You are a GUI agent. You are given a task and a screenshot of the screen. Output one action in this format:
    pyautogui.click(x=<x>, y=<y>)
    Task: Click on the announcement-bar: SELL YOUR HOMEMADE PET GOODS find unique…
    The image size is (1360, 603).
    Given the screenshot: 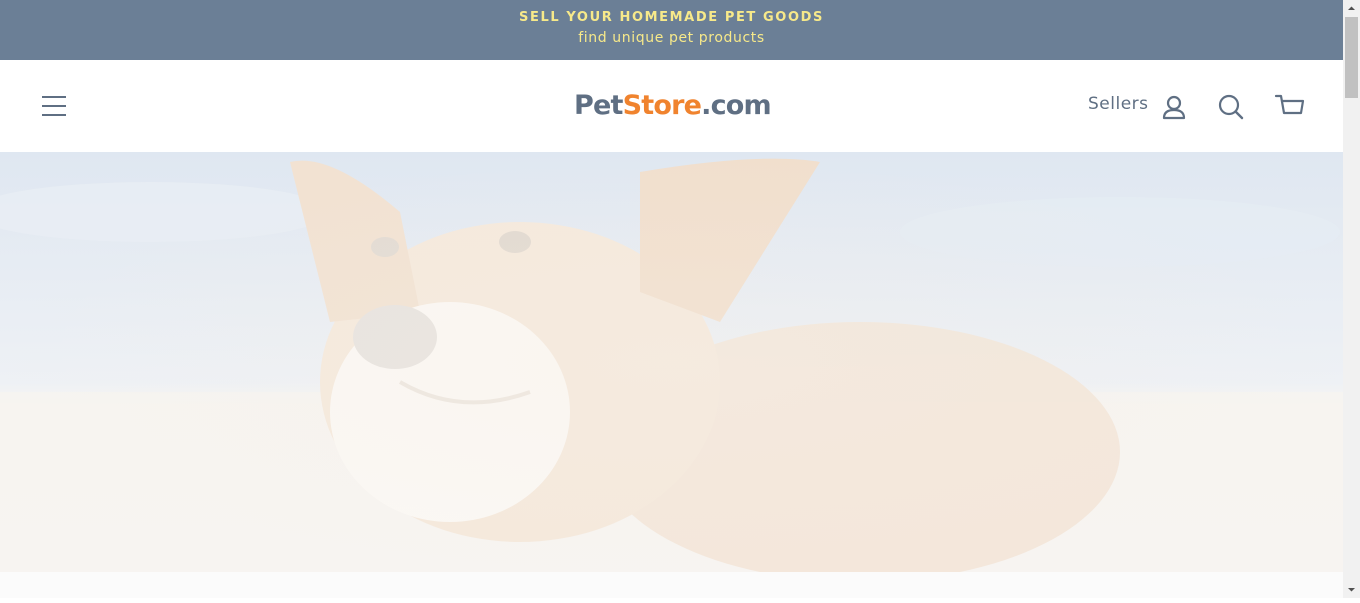 What is the action you would take?
    pyautogui.click(x=671, y=30)
    